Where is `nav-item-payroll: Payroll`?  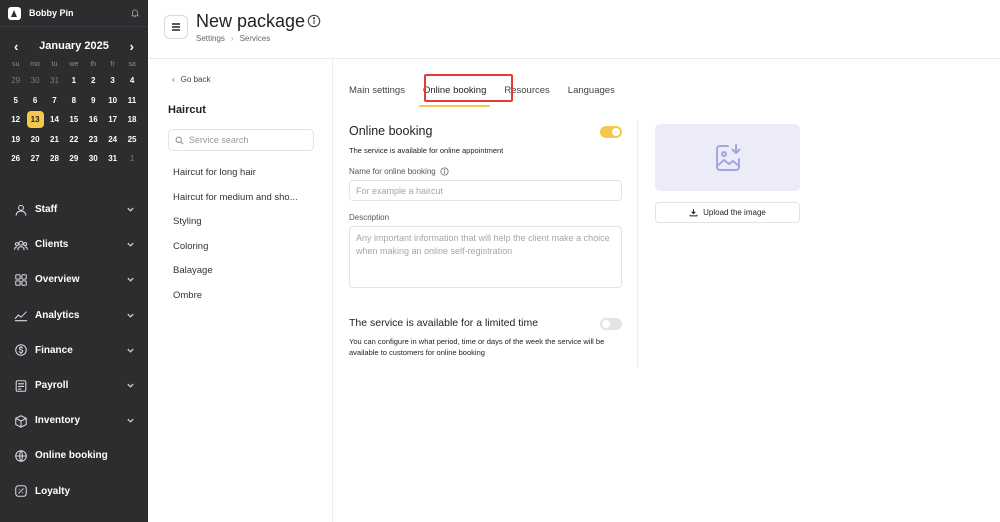
nav-item-payroll: Payroll is located at coordinates (74, 385).